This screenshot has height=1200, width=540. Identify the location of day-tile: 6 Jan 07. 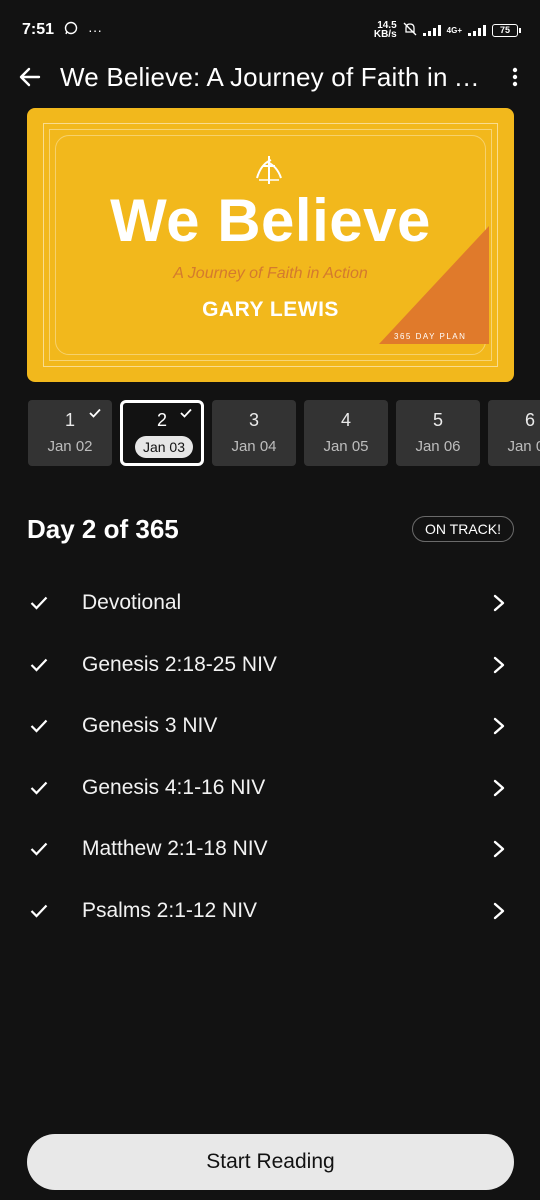
(514, 433).